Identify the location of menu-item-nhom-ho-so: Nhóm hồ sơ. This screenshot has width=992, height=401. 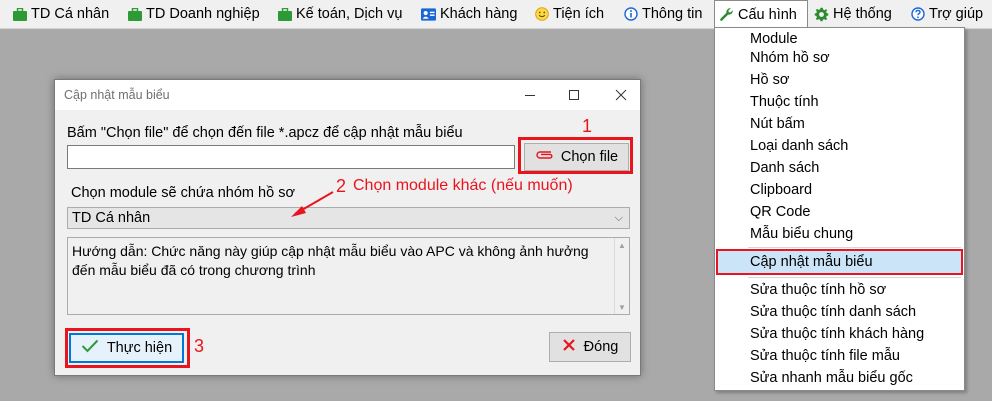
(790, 58).